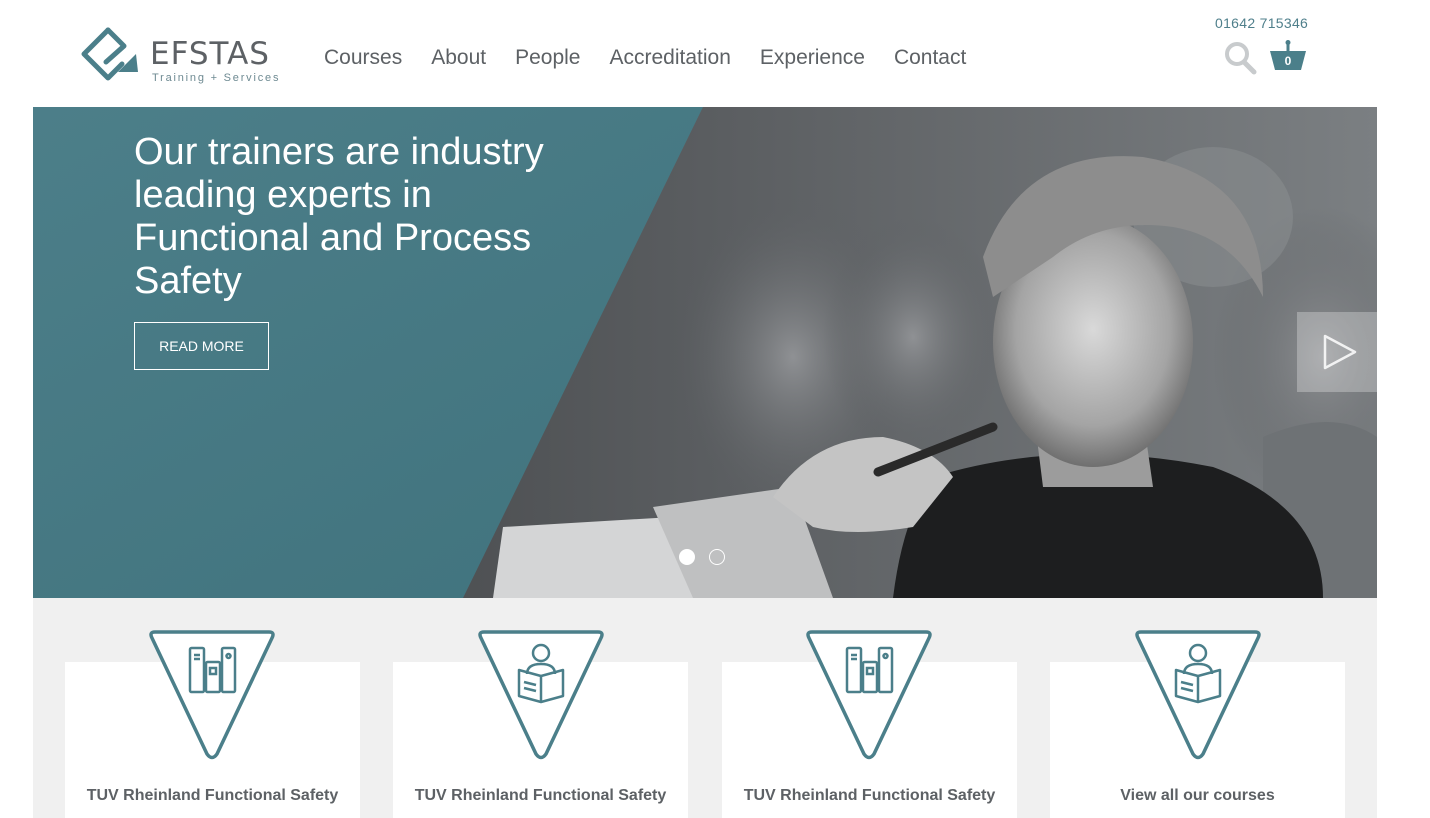 Image resolution: width=1430 pixels, height=818 pixels. I want to click on play-arrow-icon, so click(1340, 352).